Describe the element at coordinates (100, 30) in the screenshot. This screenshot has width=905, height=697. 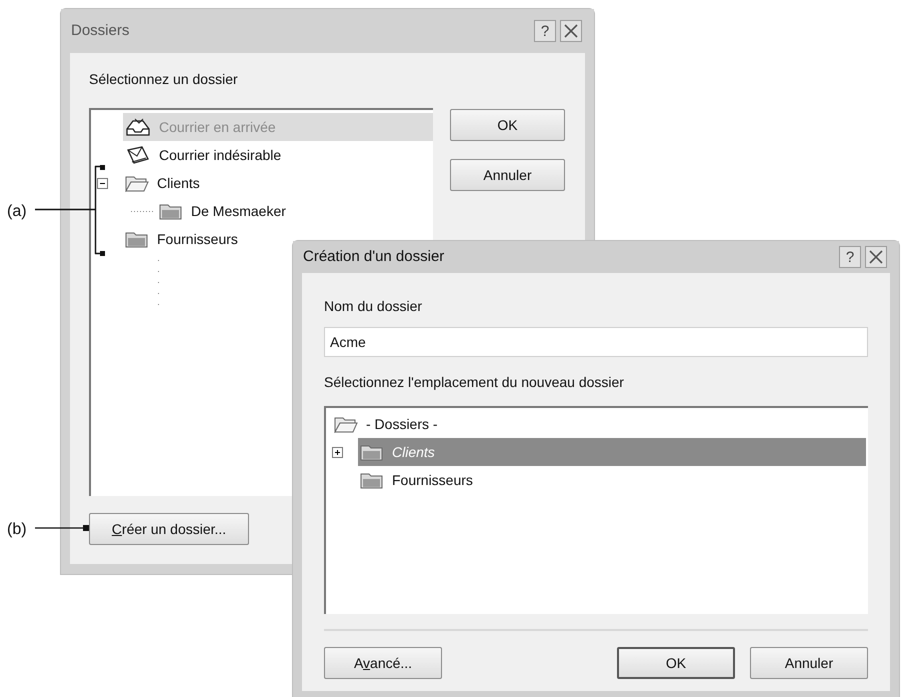
I see `window-title: Dossiers` at that location.